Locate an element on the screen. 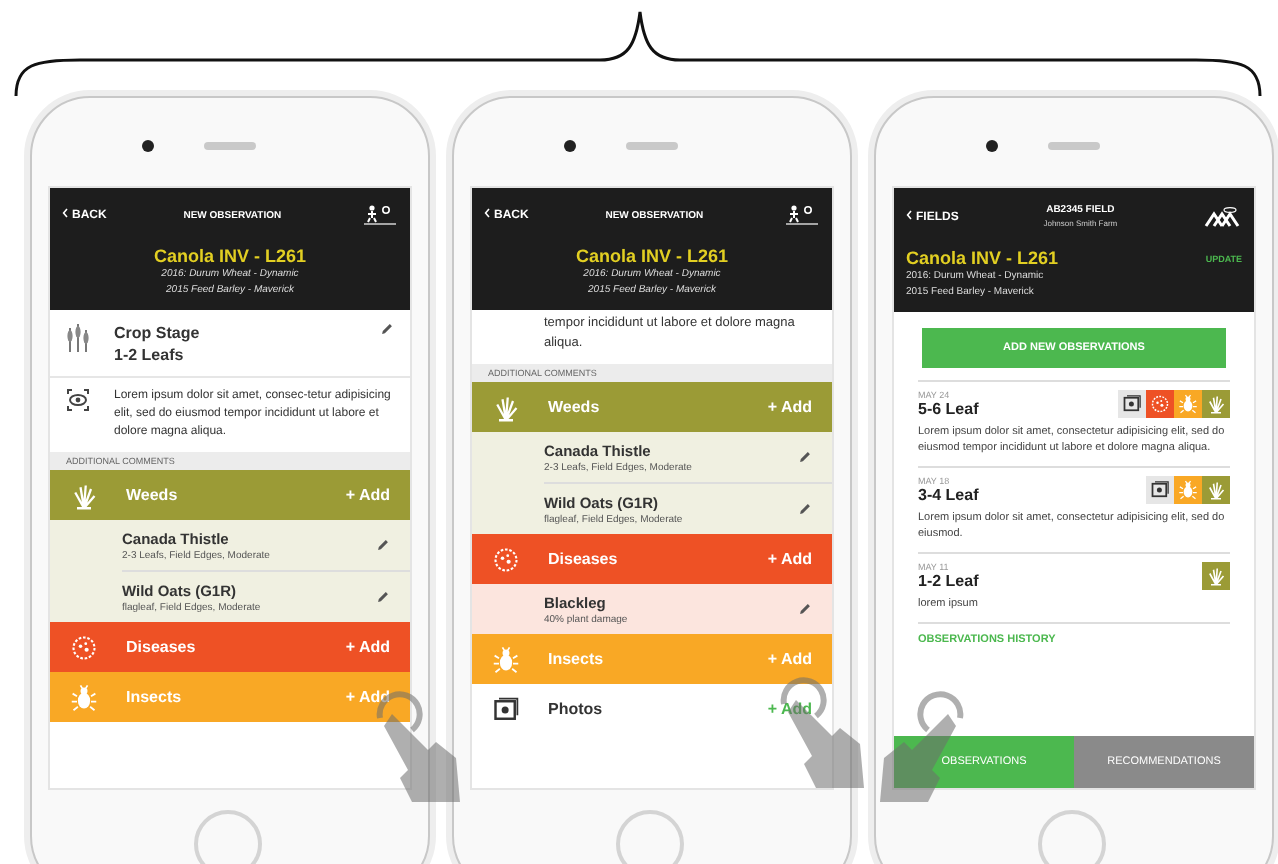 Image resolution: width=1278 pixels, height=864 pixels. eye-scan-icon is located at coordinates (78, 400).